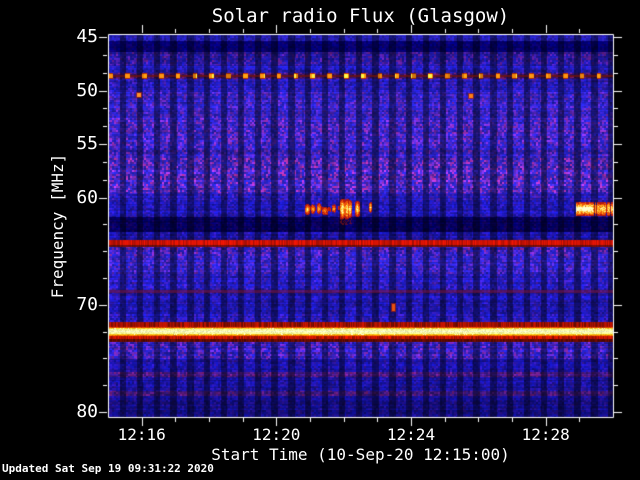 The width and height of the screenshot is (640, 480). What do you see at coordinates (545, 434) in the screenshot?
I see `x-tick-label: 12:28` at bounding box center [545, 434].